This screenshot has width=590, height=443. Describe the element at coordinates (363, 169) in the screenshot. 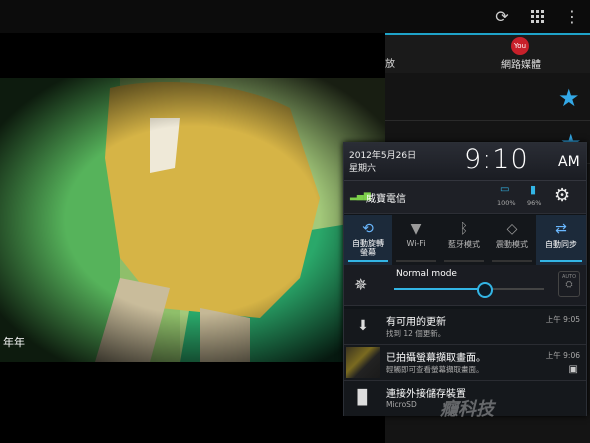

I see `weekday-text: 星期六` at that location.